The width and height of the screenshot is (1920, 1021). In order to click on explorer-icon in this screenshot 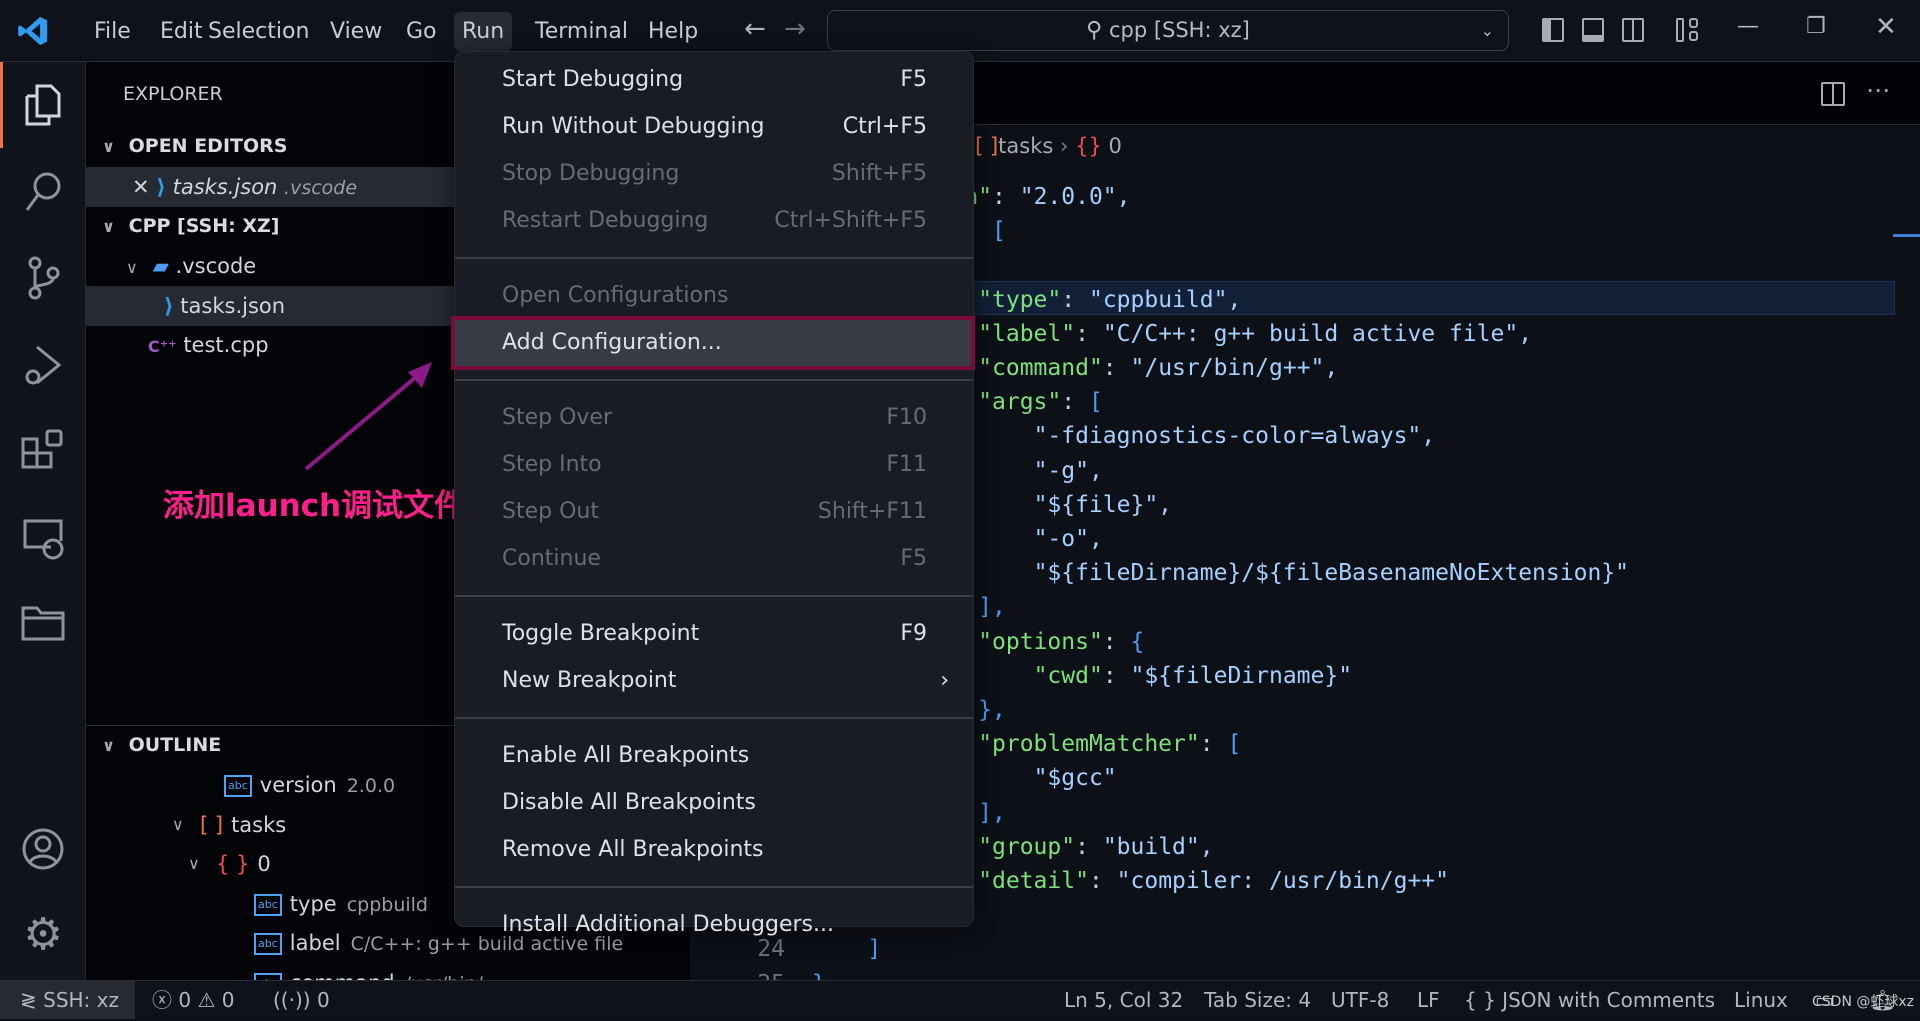, I will do `click(43, 105)`.